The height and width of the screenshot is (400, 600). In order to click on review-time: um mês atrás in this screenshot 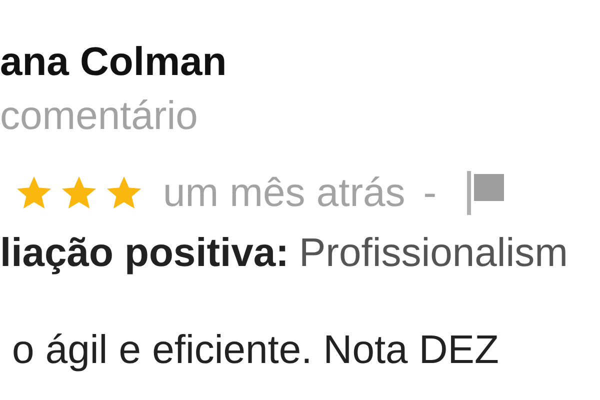, I will do `click(284, 193)`.